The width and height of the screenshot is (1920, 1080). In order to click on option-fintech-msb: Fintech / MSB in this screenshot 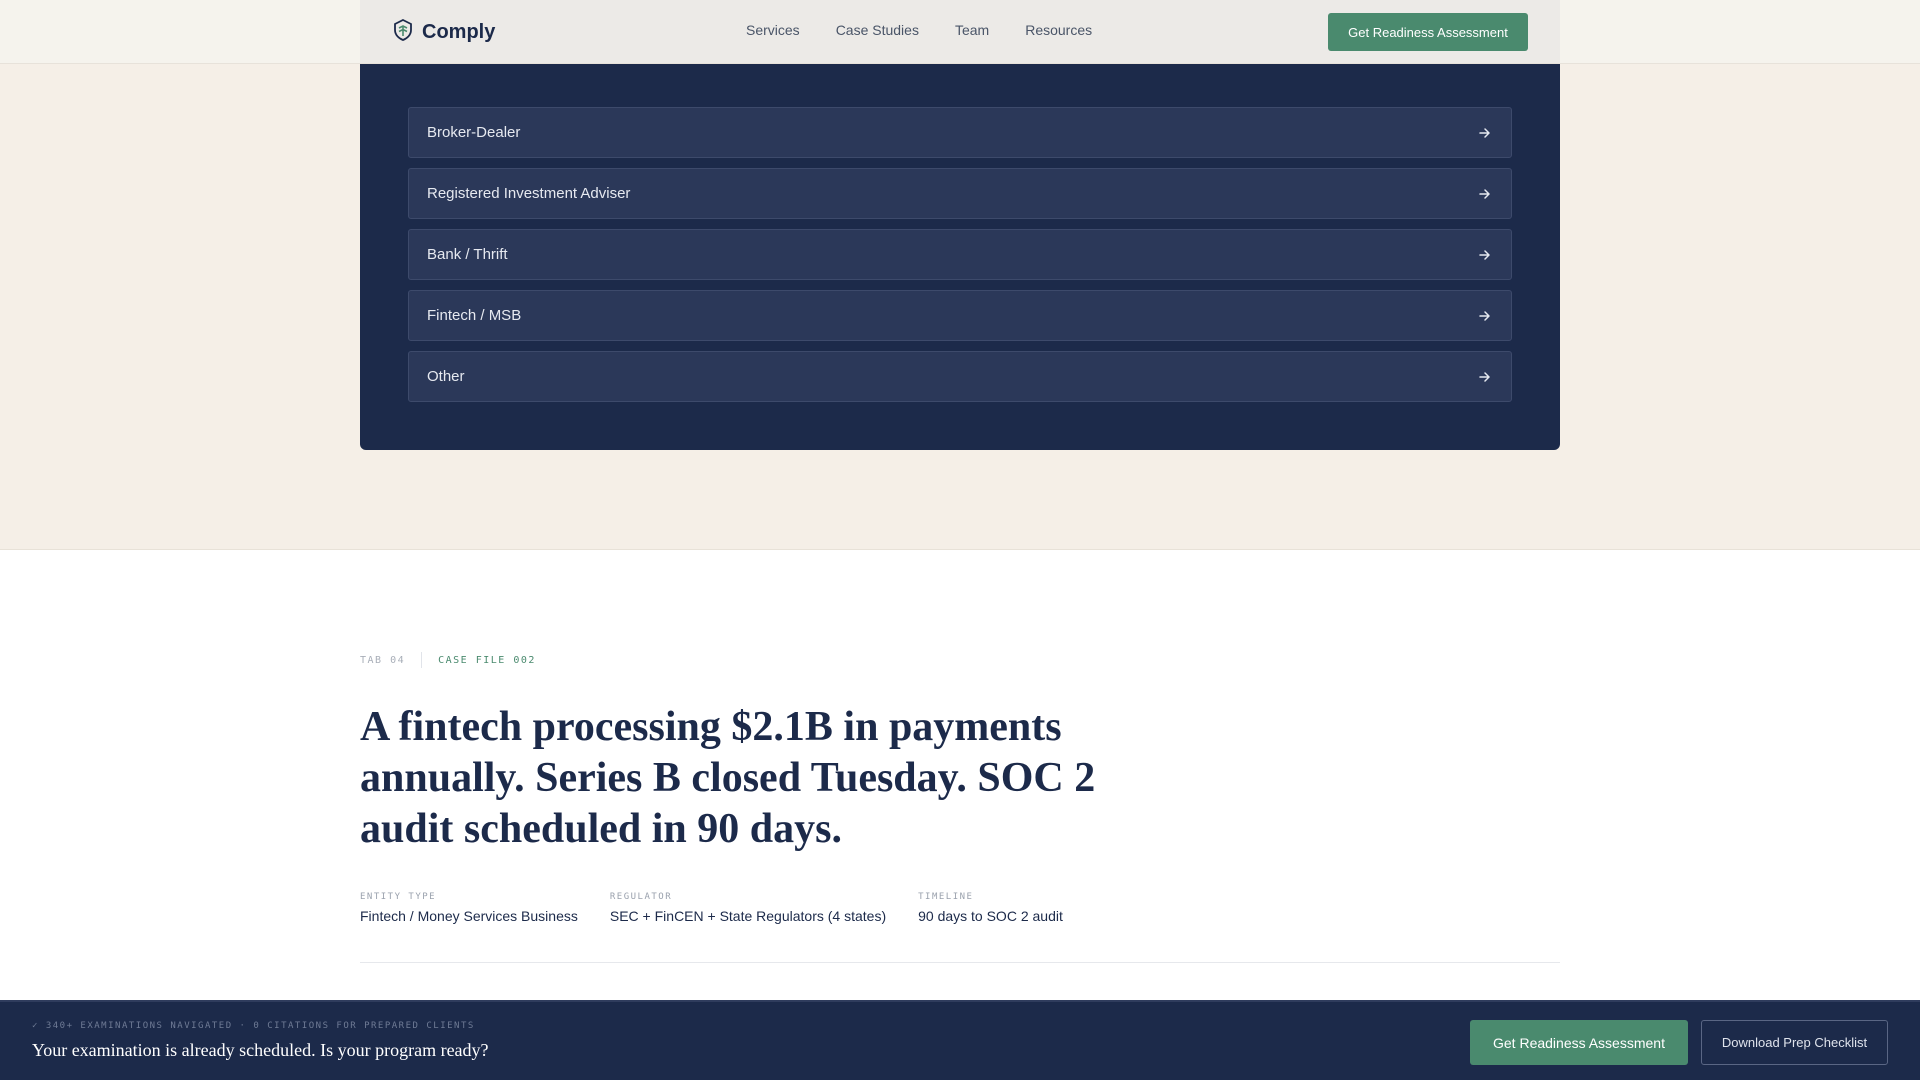, I will do `click(960, 315)`.